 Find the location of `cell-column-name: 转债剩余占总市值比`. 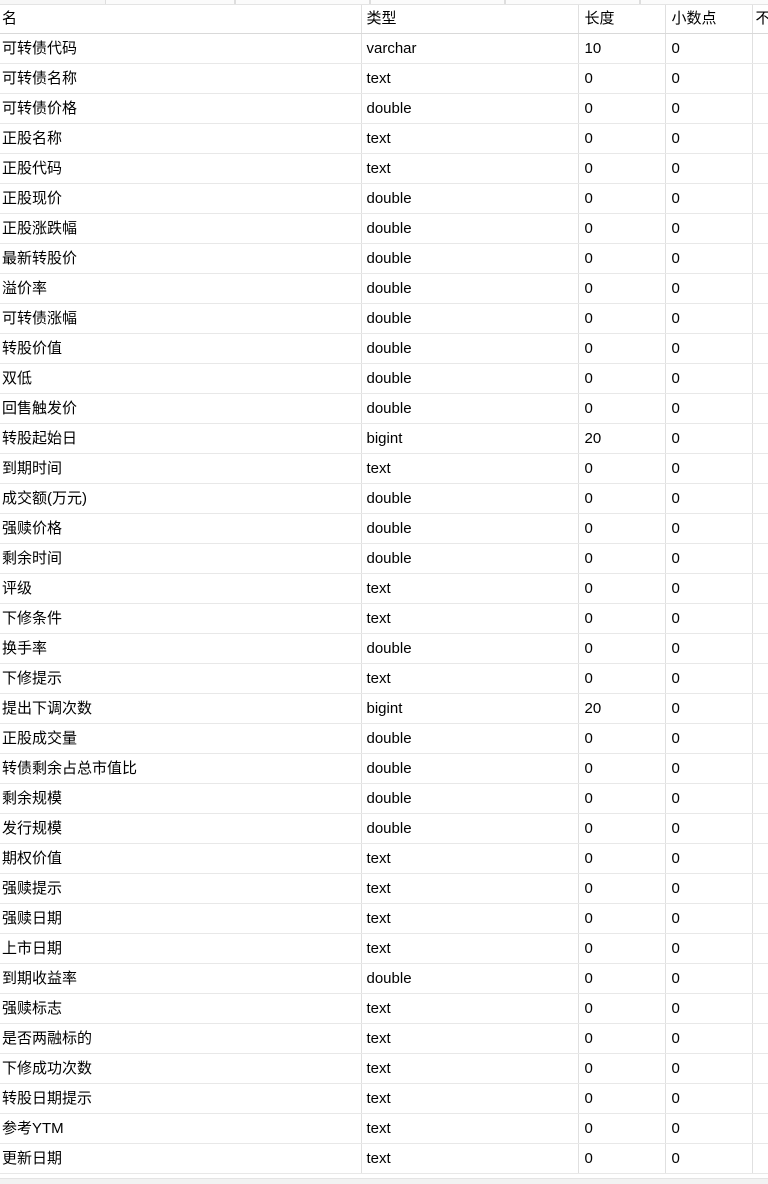

cell-column-name: 转债剩余占总市值比 is located at coordinates (181, 768).